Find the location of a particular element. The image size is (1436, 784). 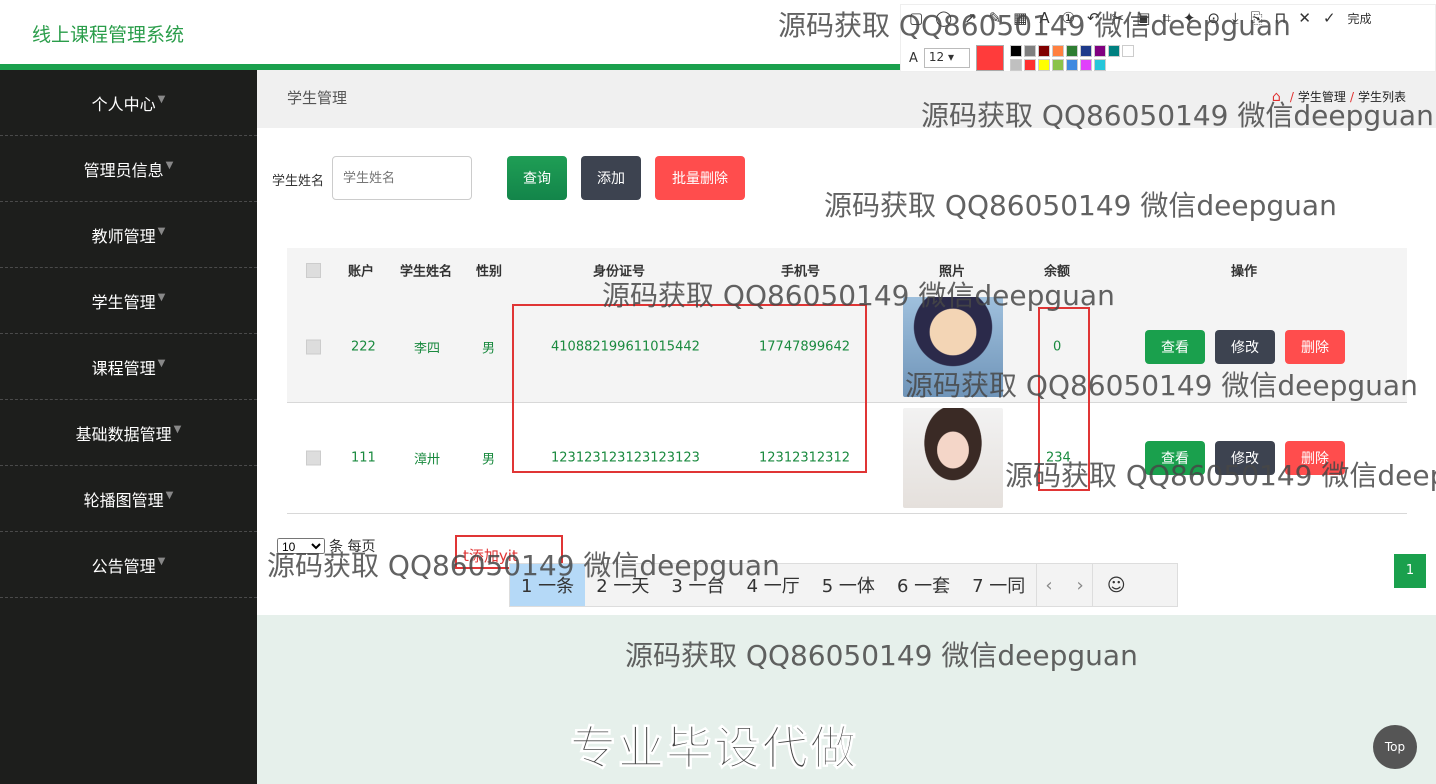

ocr-icon: ⊙ is located at coordinates (1213, 18).